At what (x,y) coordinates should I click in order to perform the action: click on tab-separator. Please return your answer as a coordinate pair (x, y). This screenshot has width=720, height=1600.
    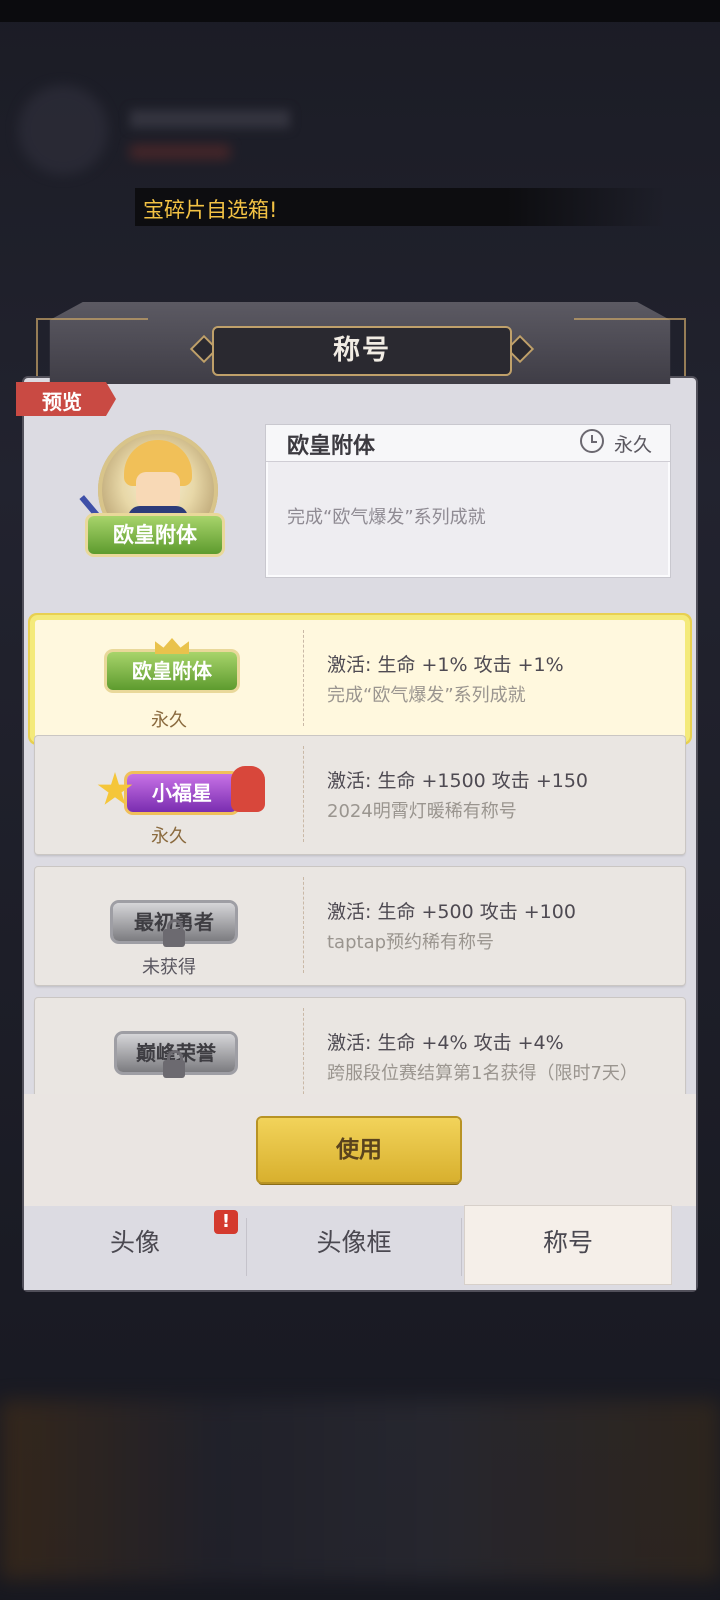
    Looking at the image, I should click on (461, 1247).